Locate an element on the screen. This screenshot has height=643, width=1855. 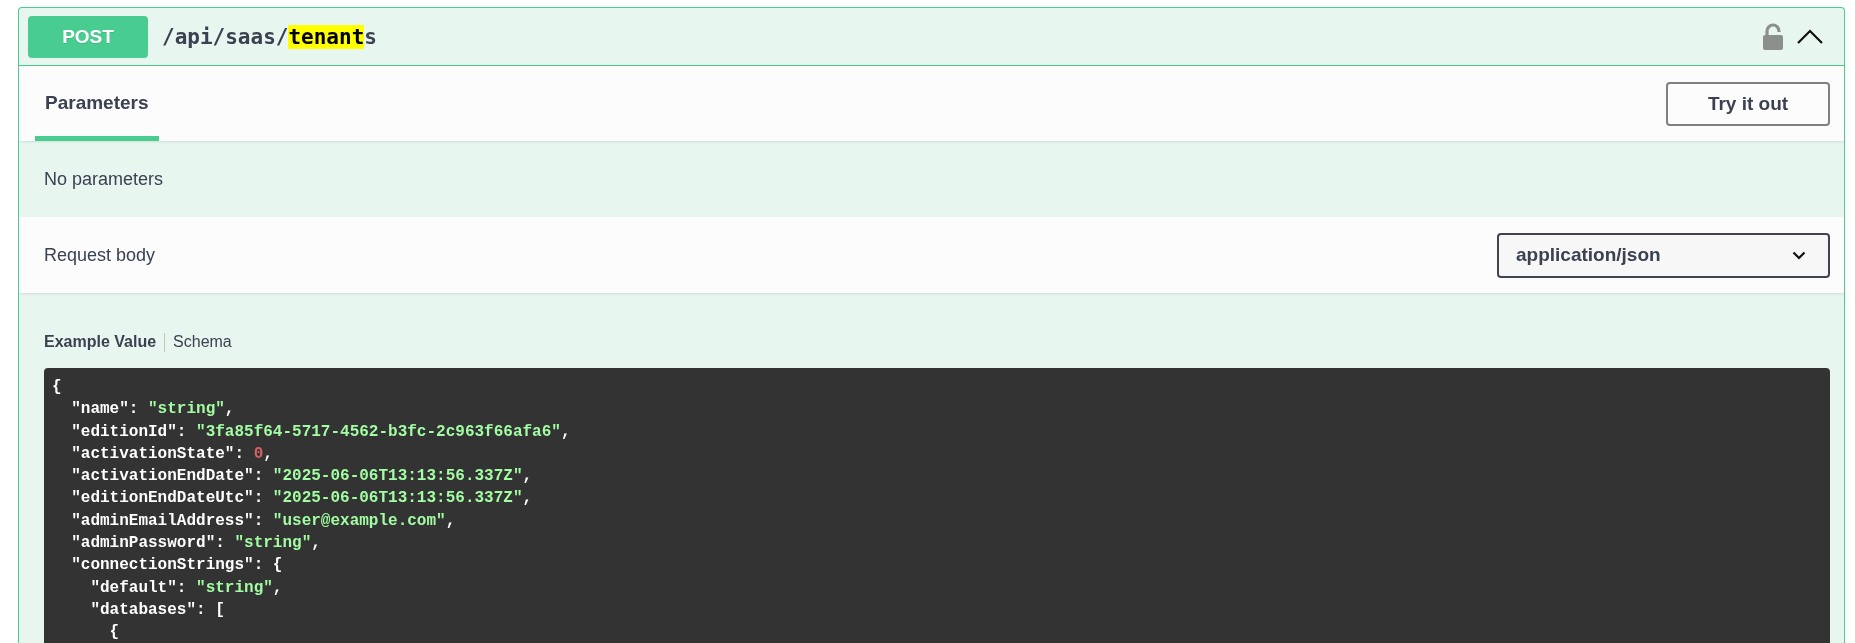
code-line: "connectionStrings": { is located at coordinates (176, 566).